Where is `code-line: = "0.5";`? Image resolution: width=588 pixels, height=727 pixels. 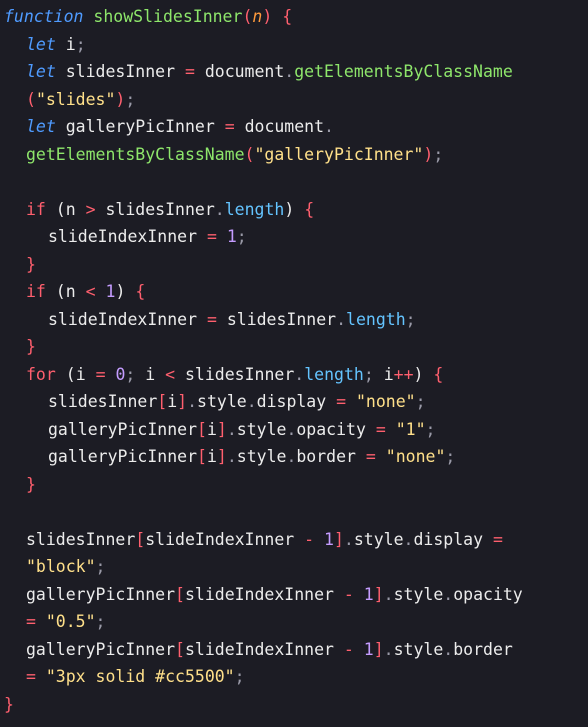 code-line: = "0.5"; is located at coordinates (294, 622).